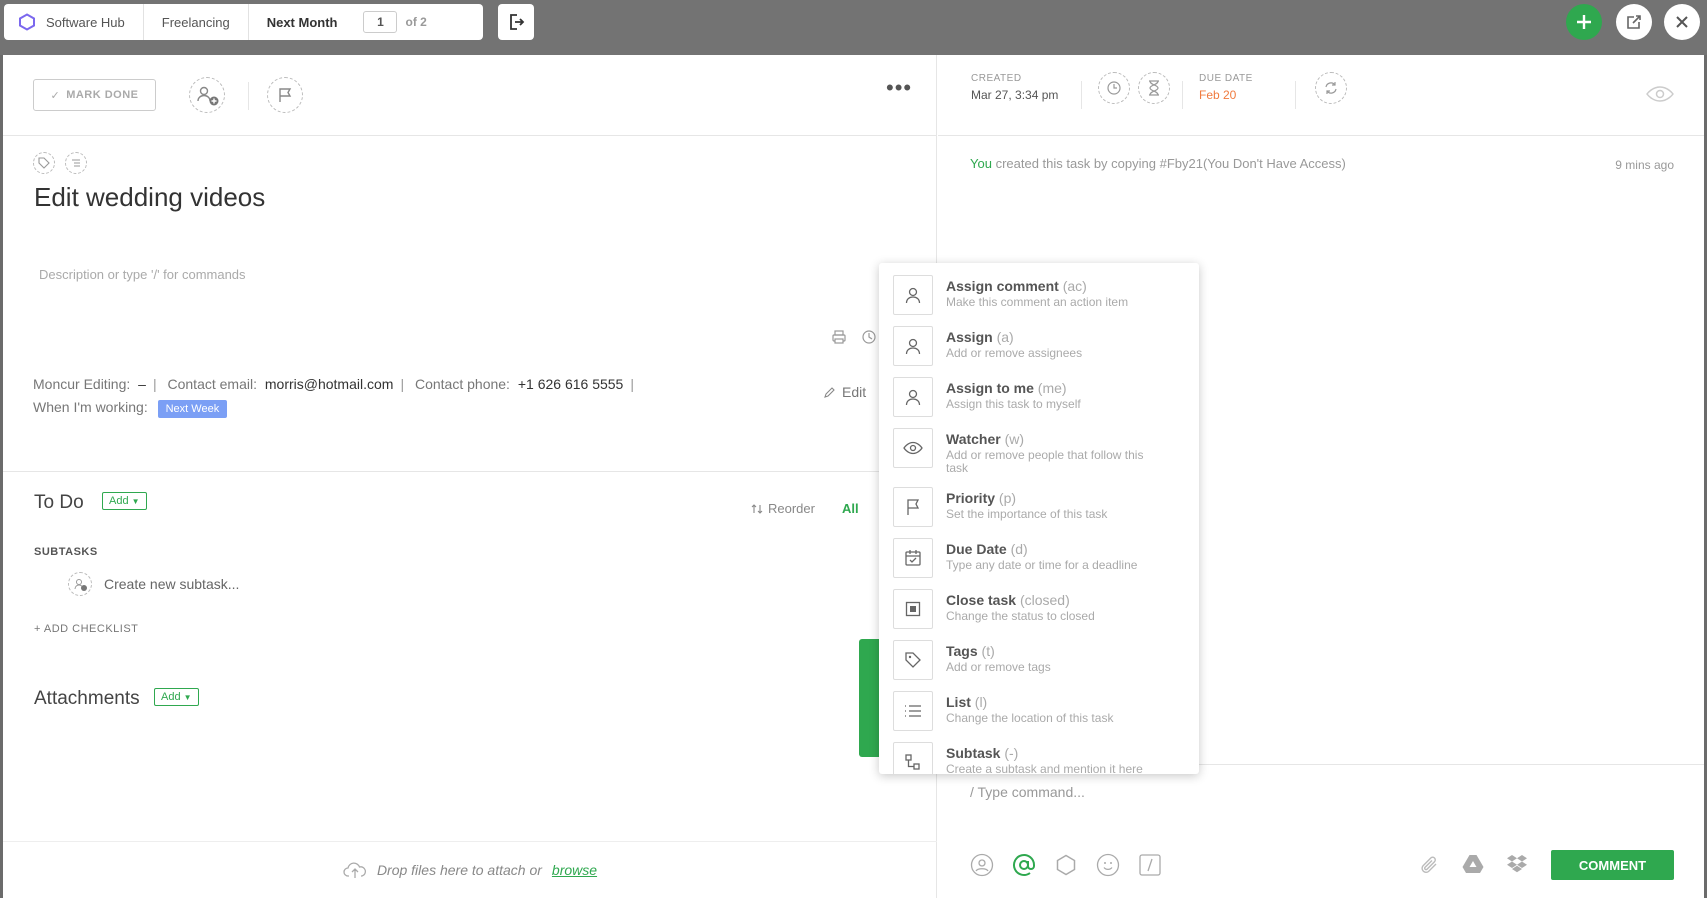  I want to click on task-toolbar: ✓ MARK DONE •••, so click(469, 95).